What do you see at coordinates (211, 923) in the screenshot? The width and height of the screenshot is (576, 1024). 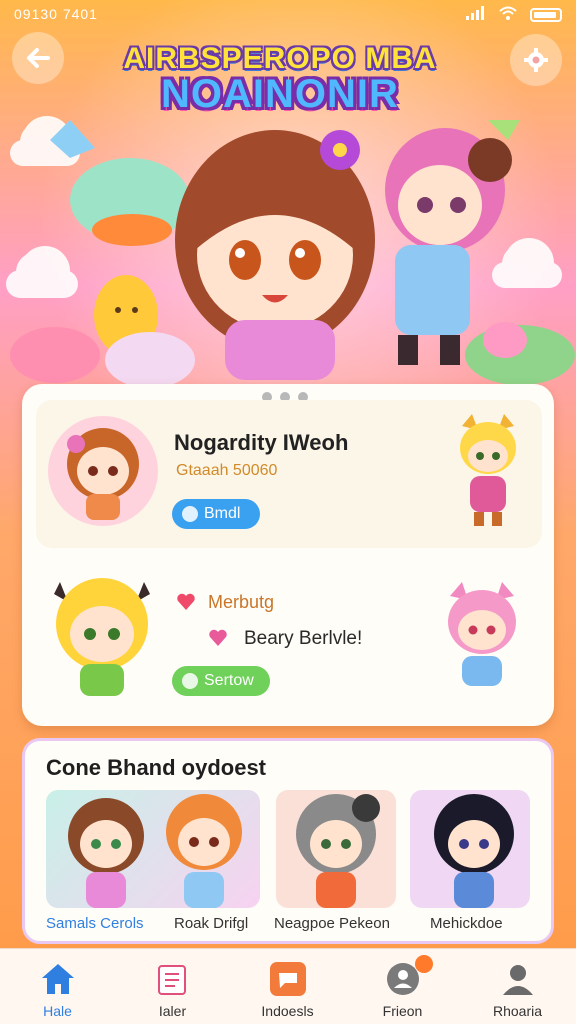 I see `tile-name: Roak Drifgl` at bounding box center [211, 923].